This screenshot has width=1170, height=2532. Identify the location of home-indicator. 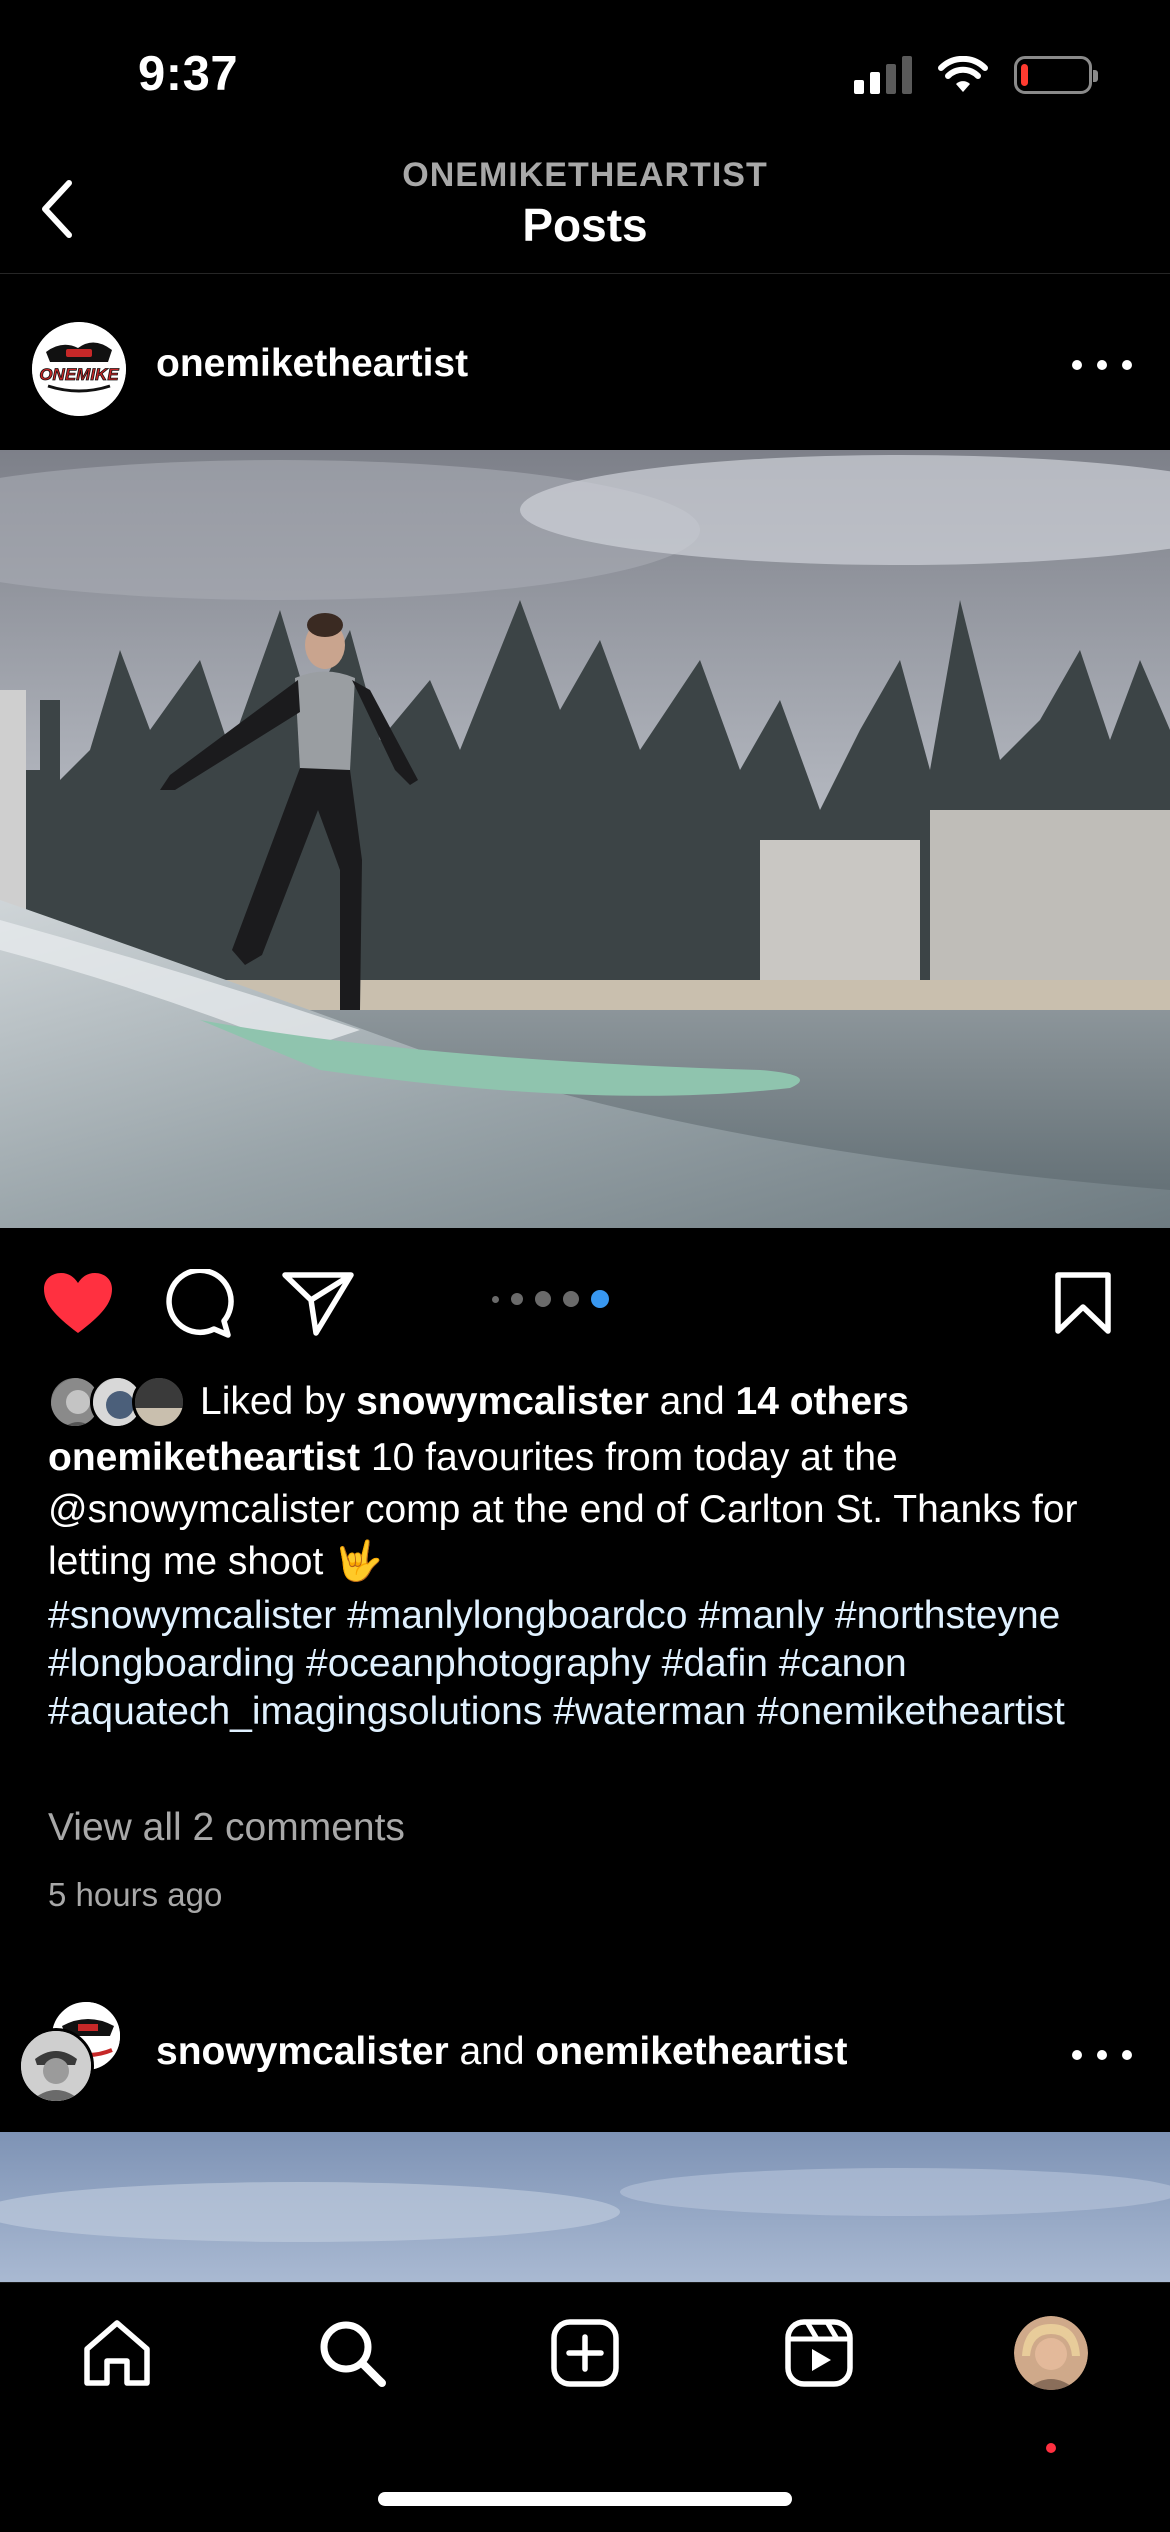
(585, 2499).